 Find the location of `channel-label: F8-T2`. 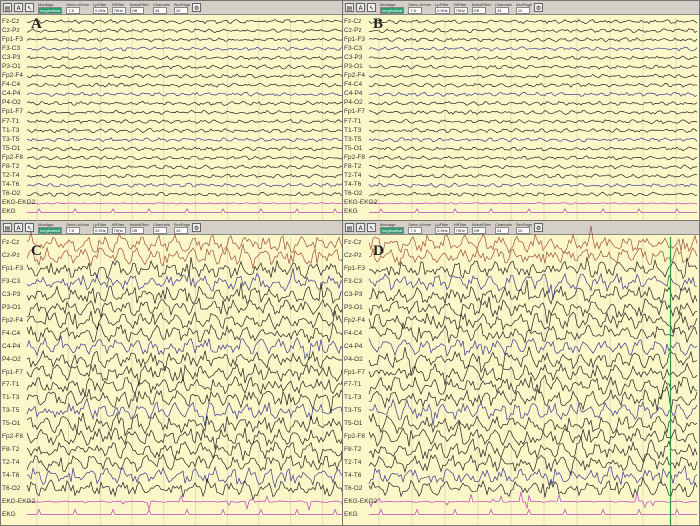

channel-label: F8-T2 is located at coordinates (353, 449).